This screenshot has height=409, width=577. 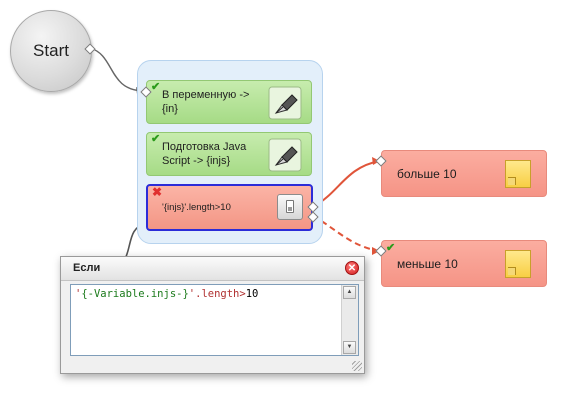 I want to click on condition-code-editor: '{-Variable.injs-}'.length>10 ▲ ▼, so click(x=214, y=320).